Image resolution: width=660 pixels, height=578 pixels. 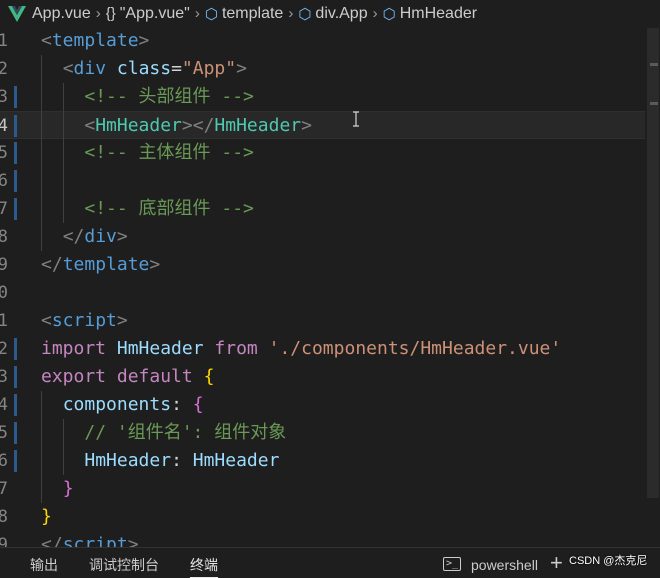 What do you see at coordinates (4, 405) in the screenshot?
I see `line-number: 14` at bounding box center [4, 405].